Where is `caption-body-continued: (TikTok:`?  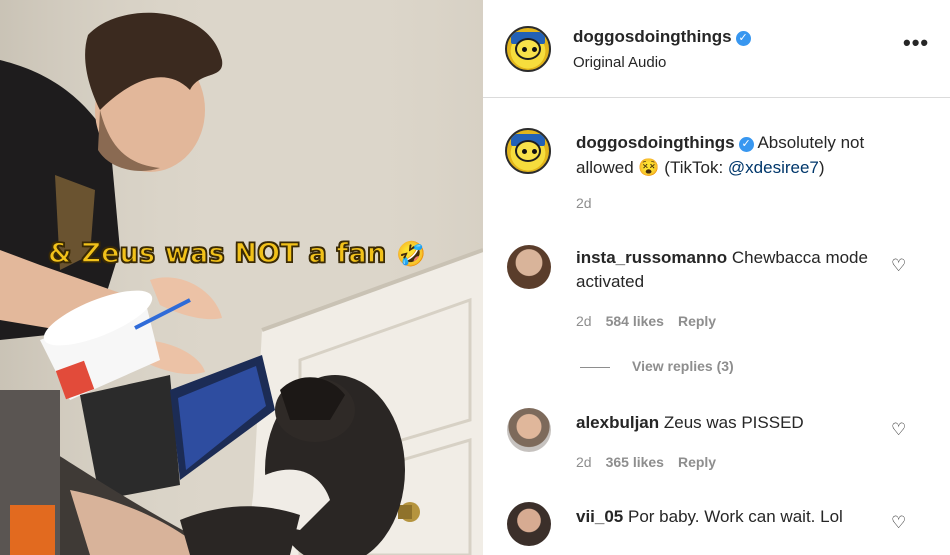 caption-body-continued: (TikTok: is located at coordinates (694, 167).